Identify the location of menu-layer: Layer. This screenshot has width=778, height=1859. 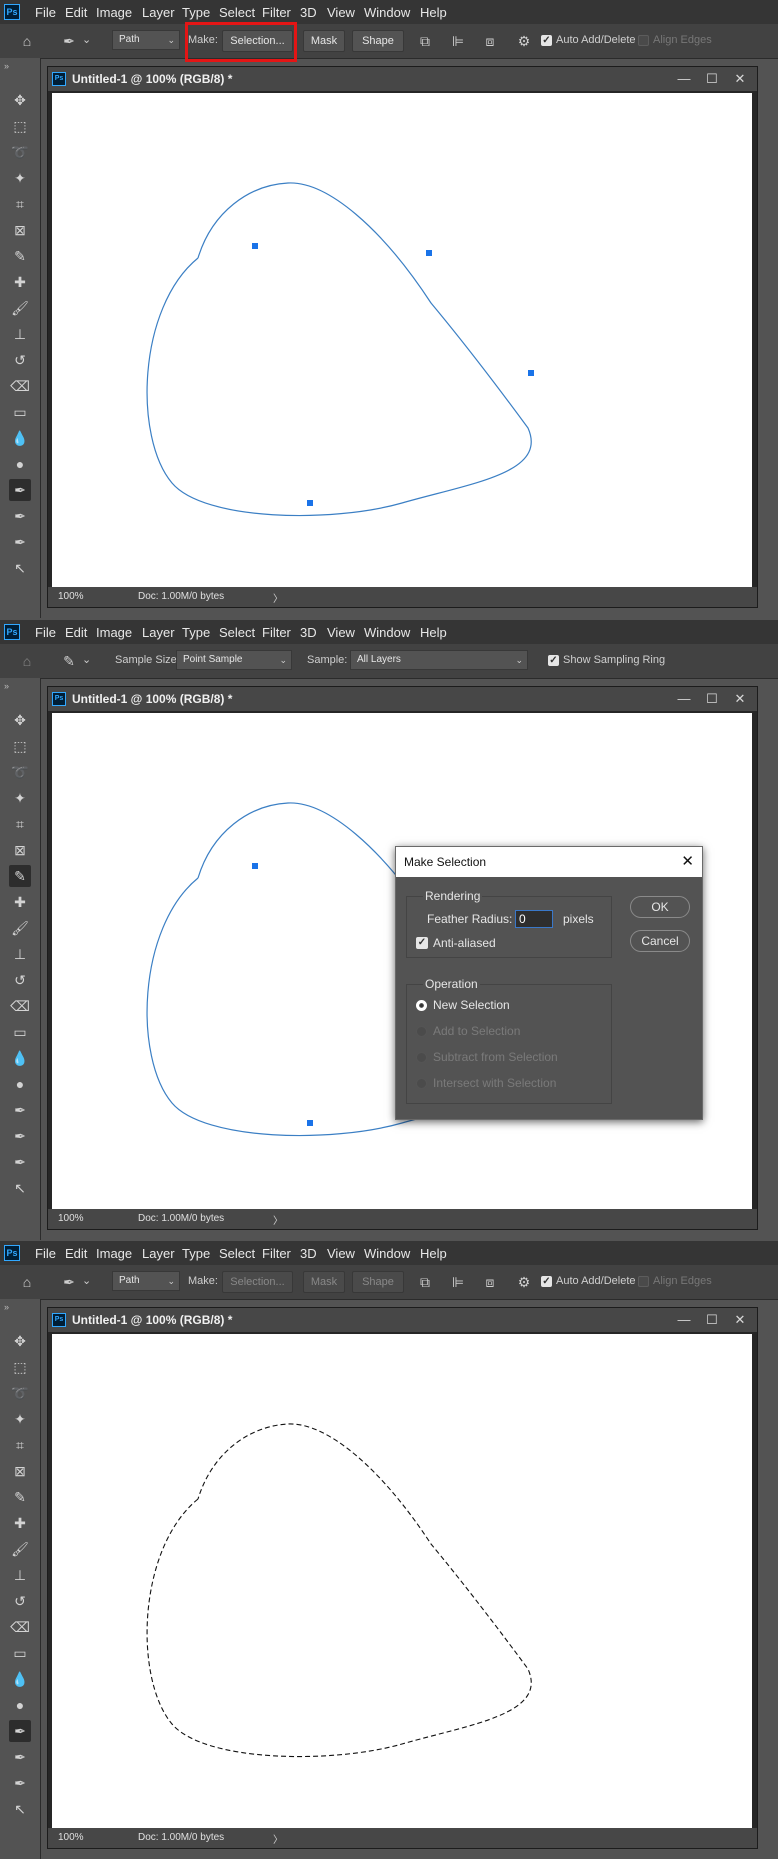
(158, 1253).